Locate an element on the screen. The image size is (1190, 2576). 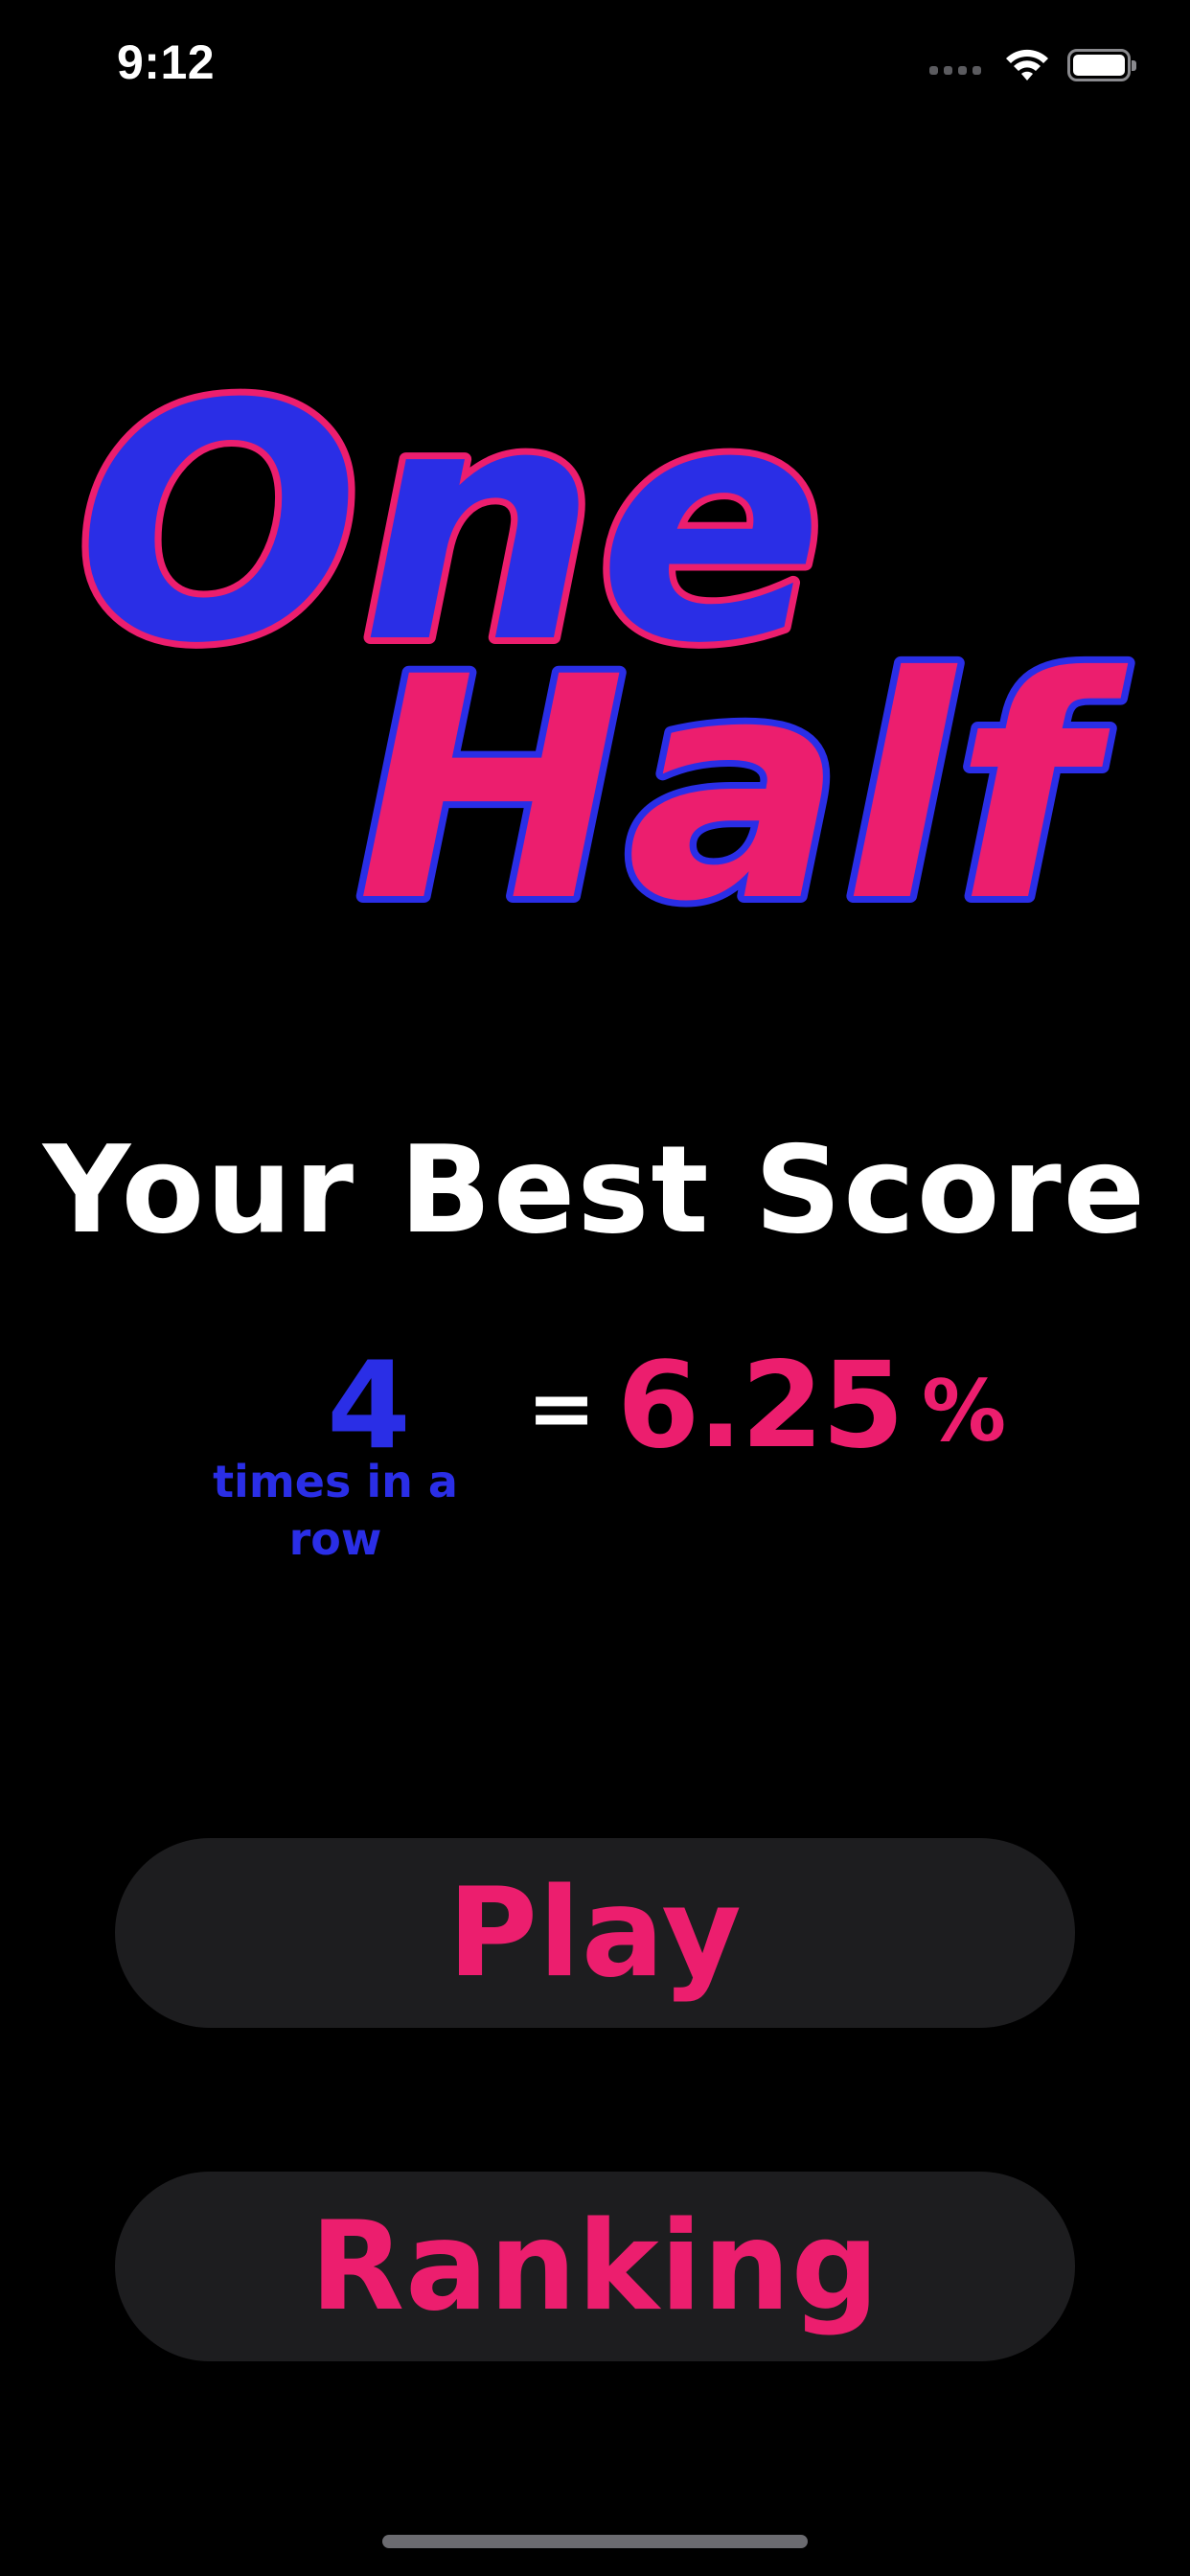
best-score-count-label: times in a row is located at coordinates (335, 1510).